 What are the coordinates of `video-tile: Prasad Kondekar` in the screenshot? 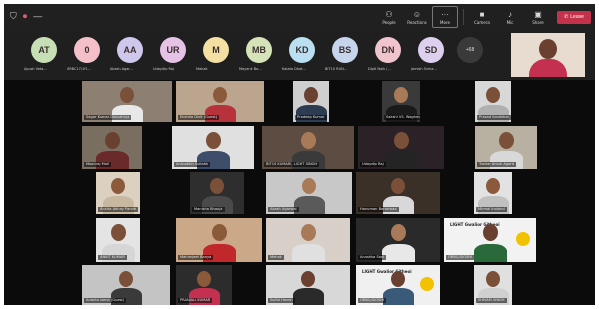 It's located at (493, 101).